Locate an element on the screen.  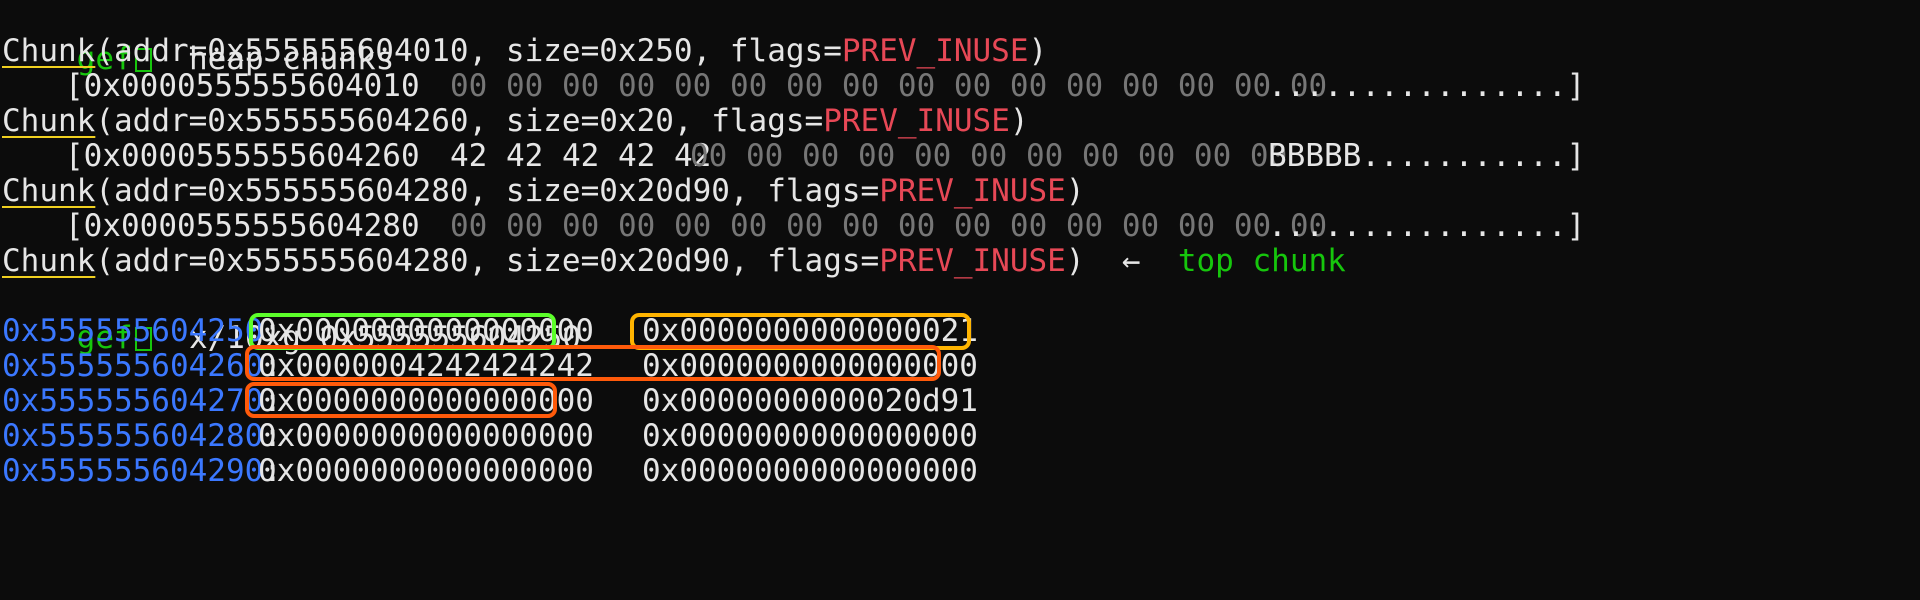
memory-address: 0x555555604280 is located at coordinates (133, 436).